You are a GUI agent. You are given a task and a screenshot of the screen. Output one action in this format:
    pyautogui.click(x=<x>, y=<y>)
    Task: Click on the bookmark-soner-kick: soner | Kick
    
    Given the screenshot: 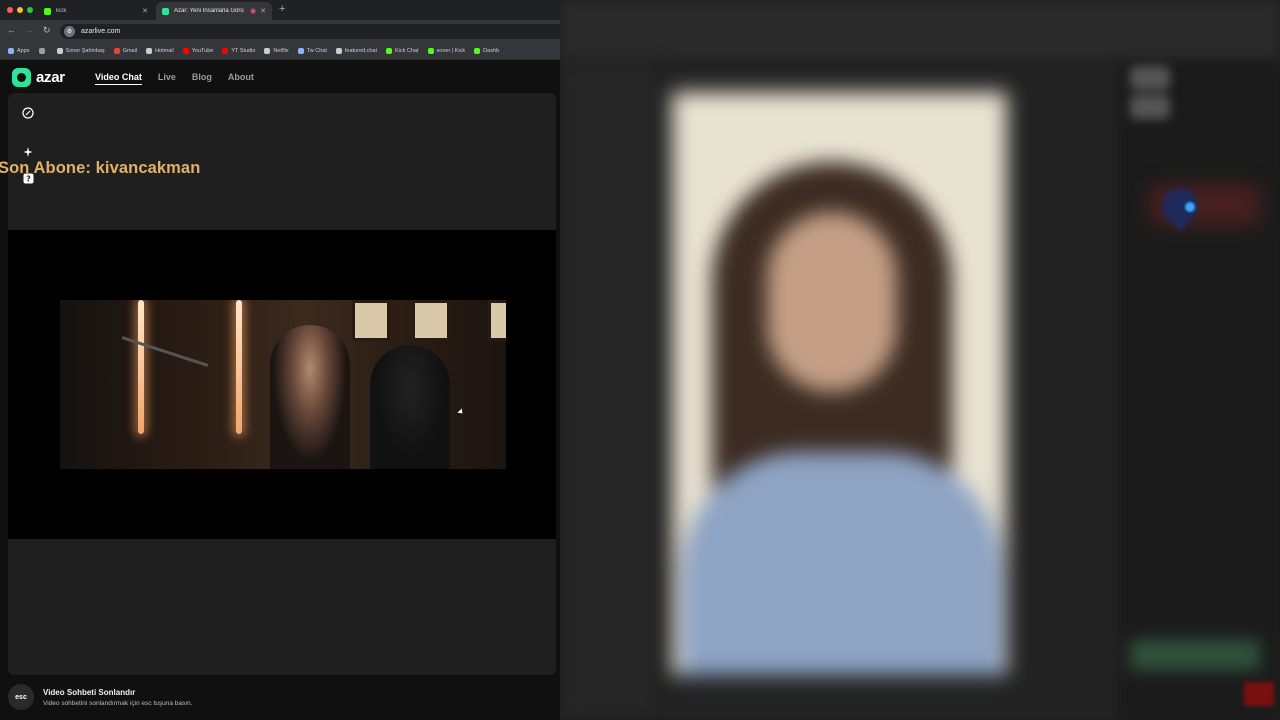 What is the action you would take?
    pyautogui.click(x=446, y=50)
    